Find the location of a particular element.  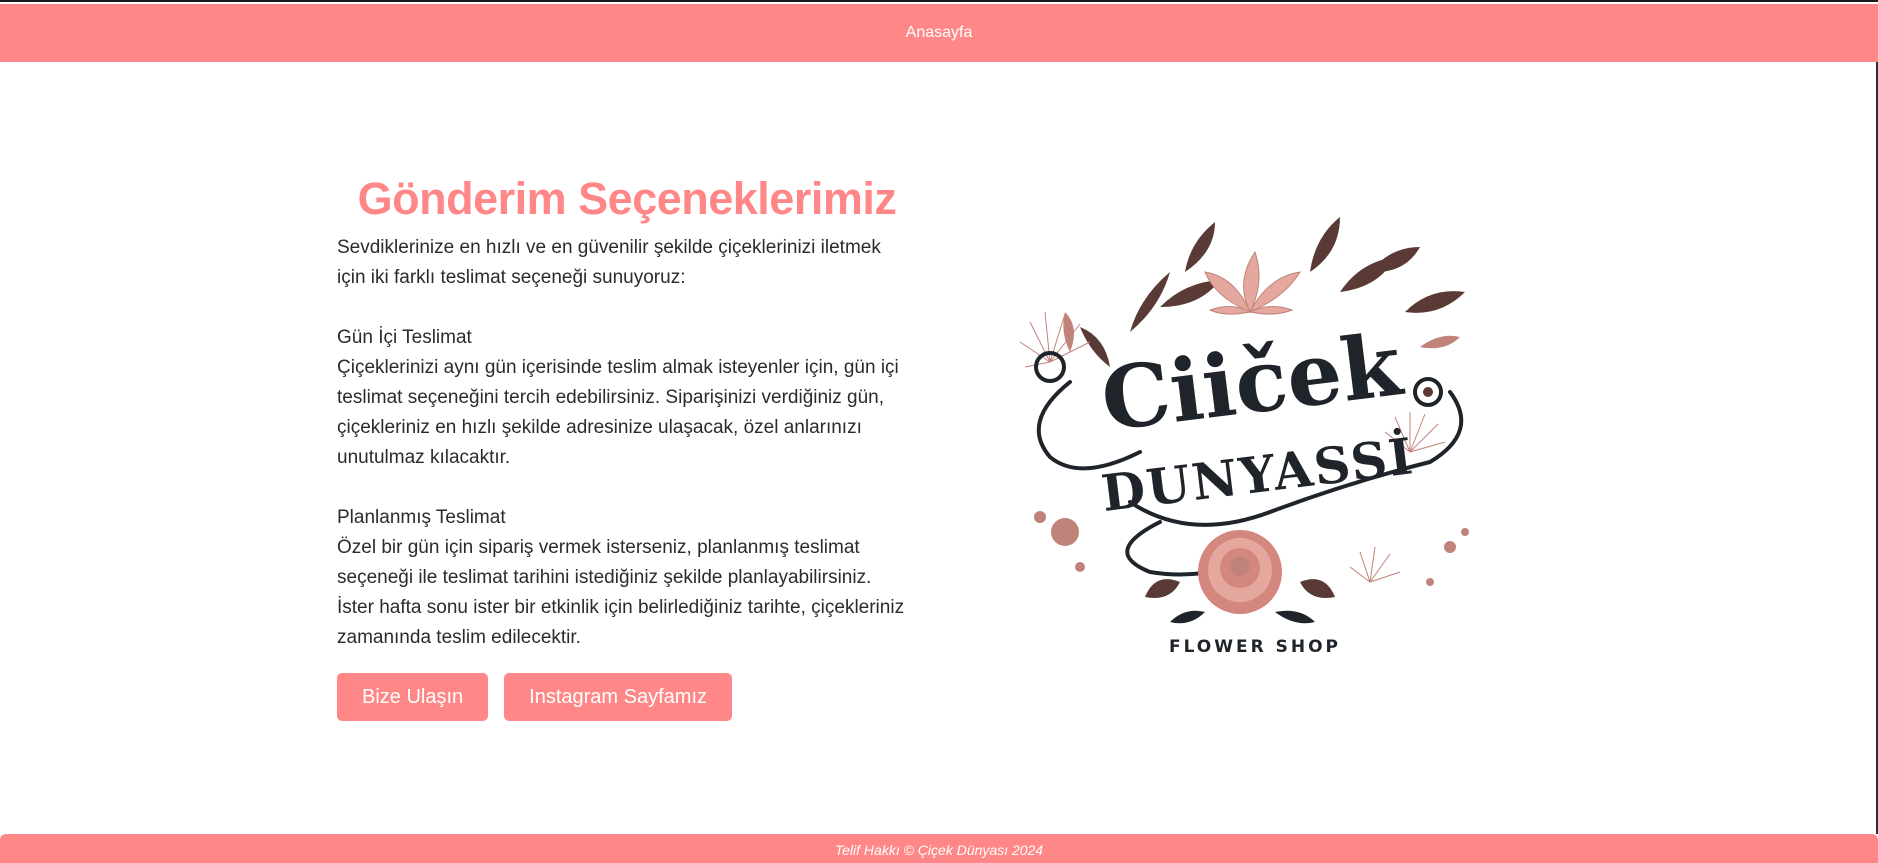

instagram-button: Instagram Sayfamız is located at coordinates (618, 697).